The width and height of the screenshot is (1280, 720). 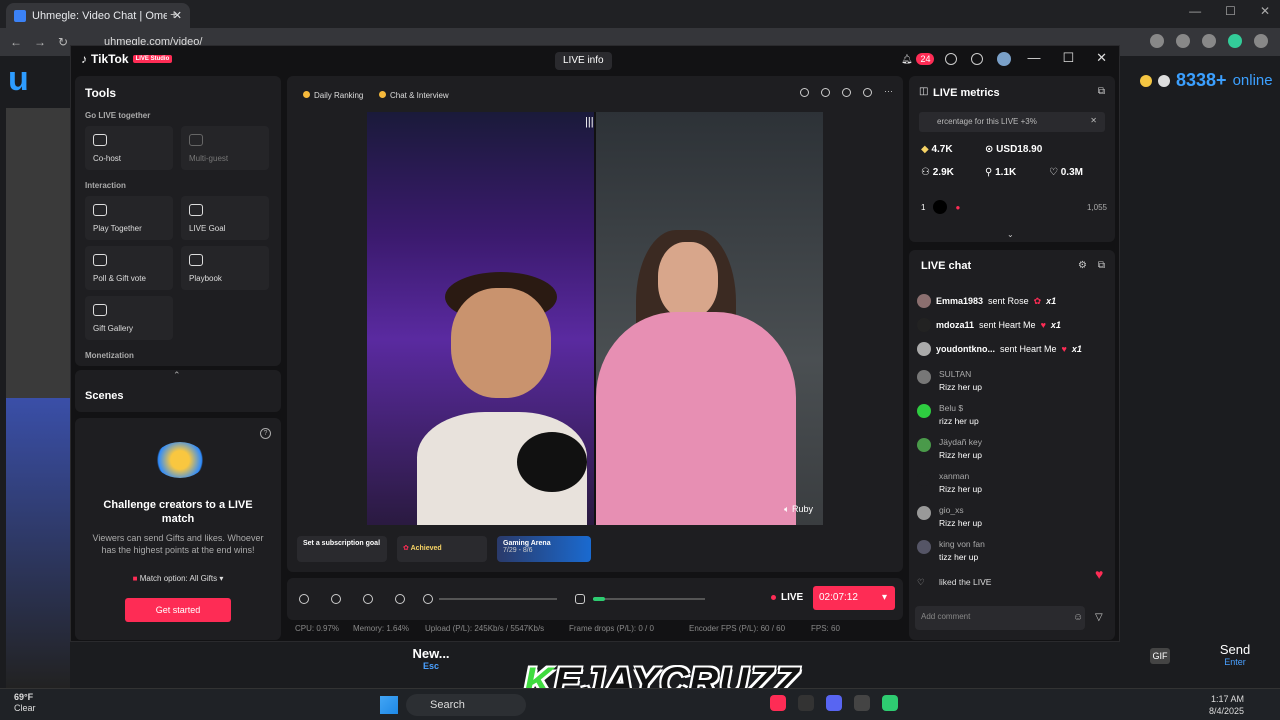 What do you see at coordinates (368, 599) in the screenshot?
I see `screen-icon` at bounding box center [368, 599].